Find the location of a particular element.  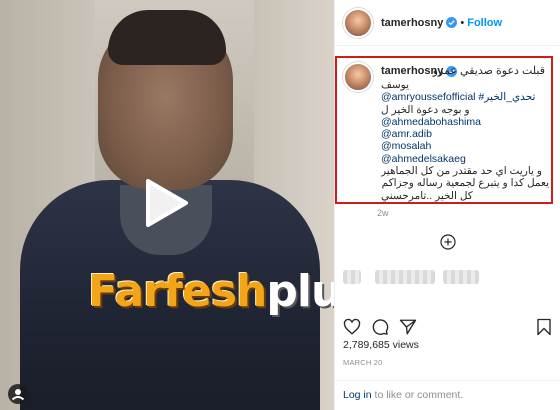

username-link: tamerhosny is located at coordinates (412, 23).